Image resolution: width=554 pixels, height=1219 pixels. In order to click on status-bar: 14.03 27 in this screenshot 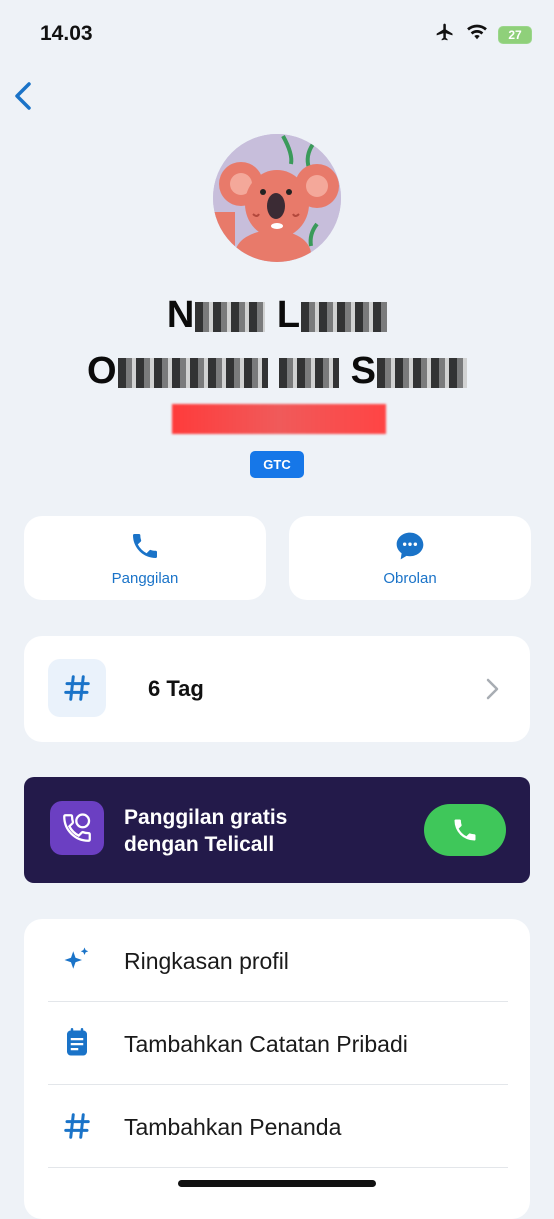, I will do `click(277, 35)`.